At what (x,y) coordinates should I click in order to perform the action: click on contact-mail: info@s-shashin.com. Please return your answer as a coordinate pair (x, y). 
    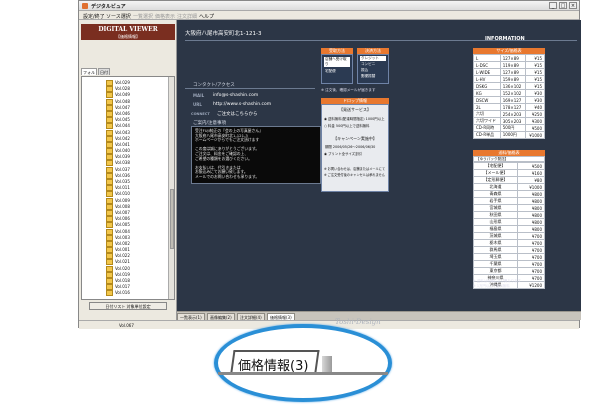
    Looking at the image, I should click on (235, 95).